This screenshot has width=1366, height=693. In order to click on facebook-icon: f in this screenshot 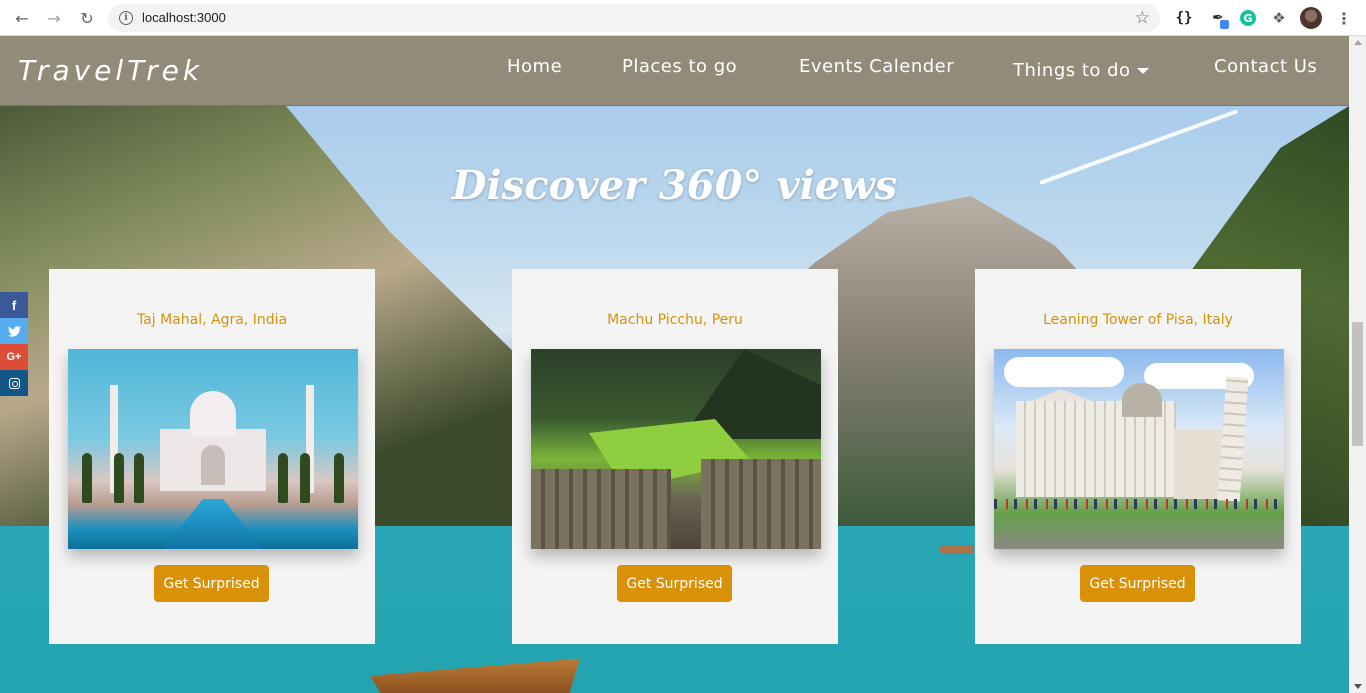, I will do `click(14, 305)`.